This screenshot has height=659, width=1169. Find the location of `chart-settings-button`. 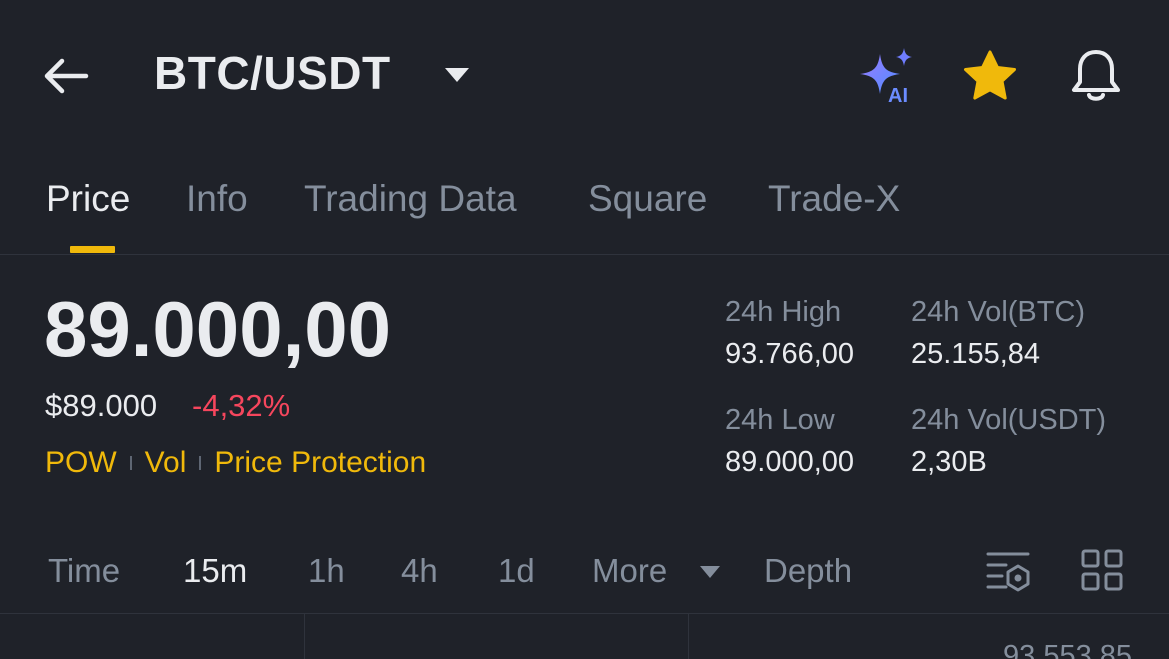

chart-settings-button is located at coordinates (1009, 571).